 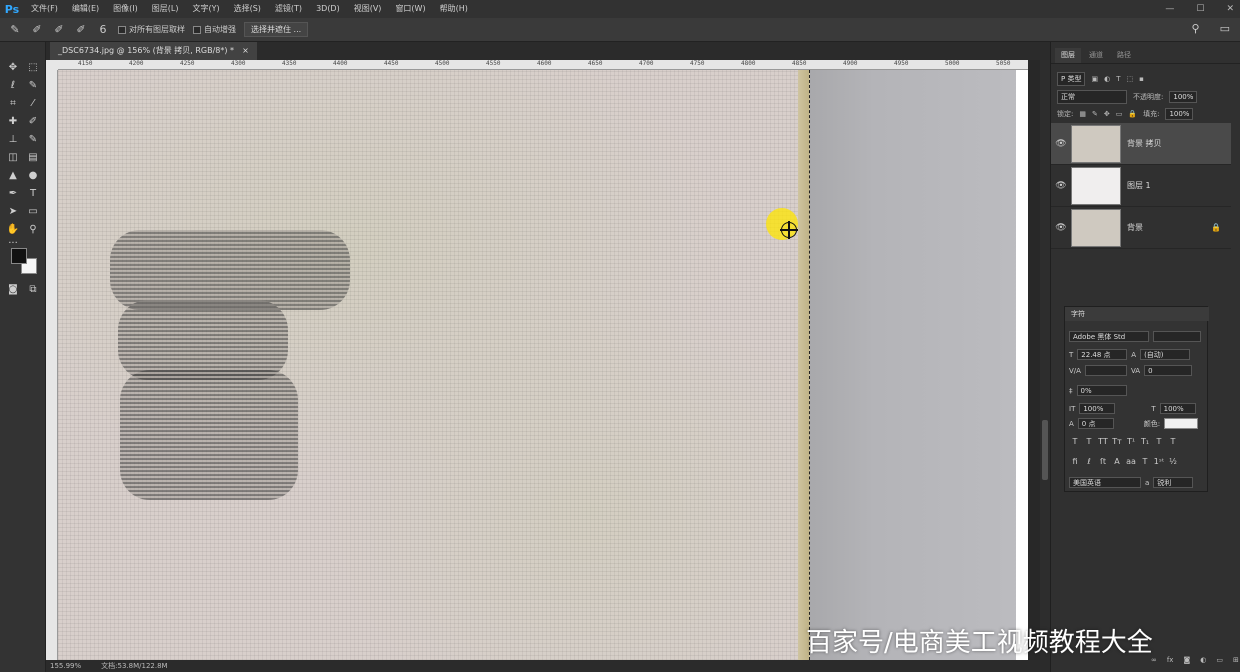 I want to click on ordinal-button: T, so click(x=1145, y=461).